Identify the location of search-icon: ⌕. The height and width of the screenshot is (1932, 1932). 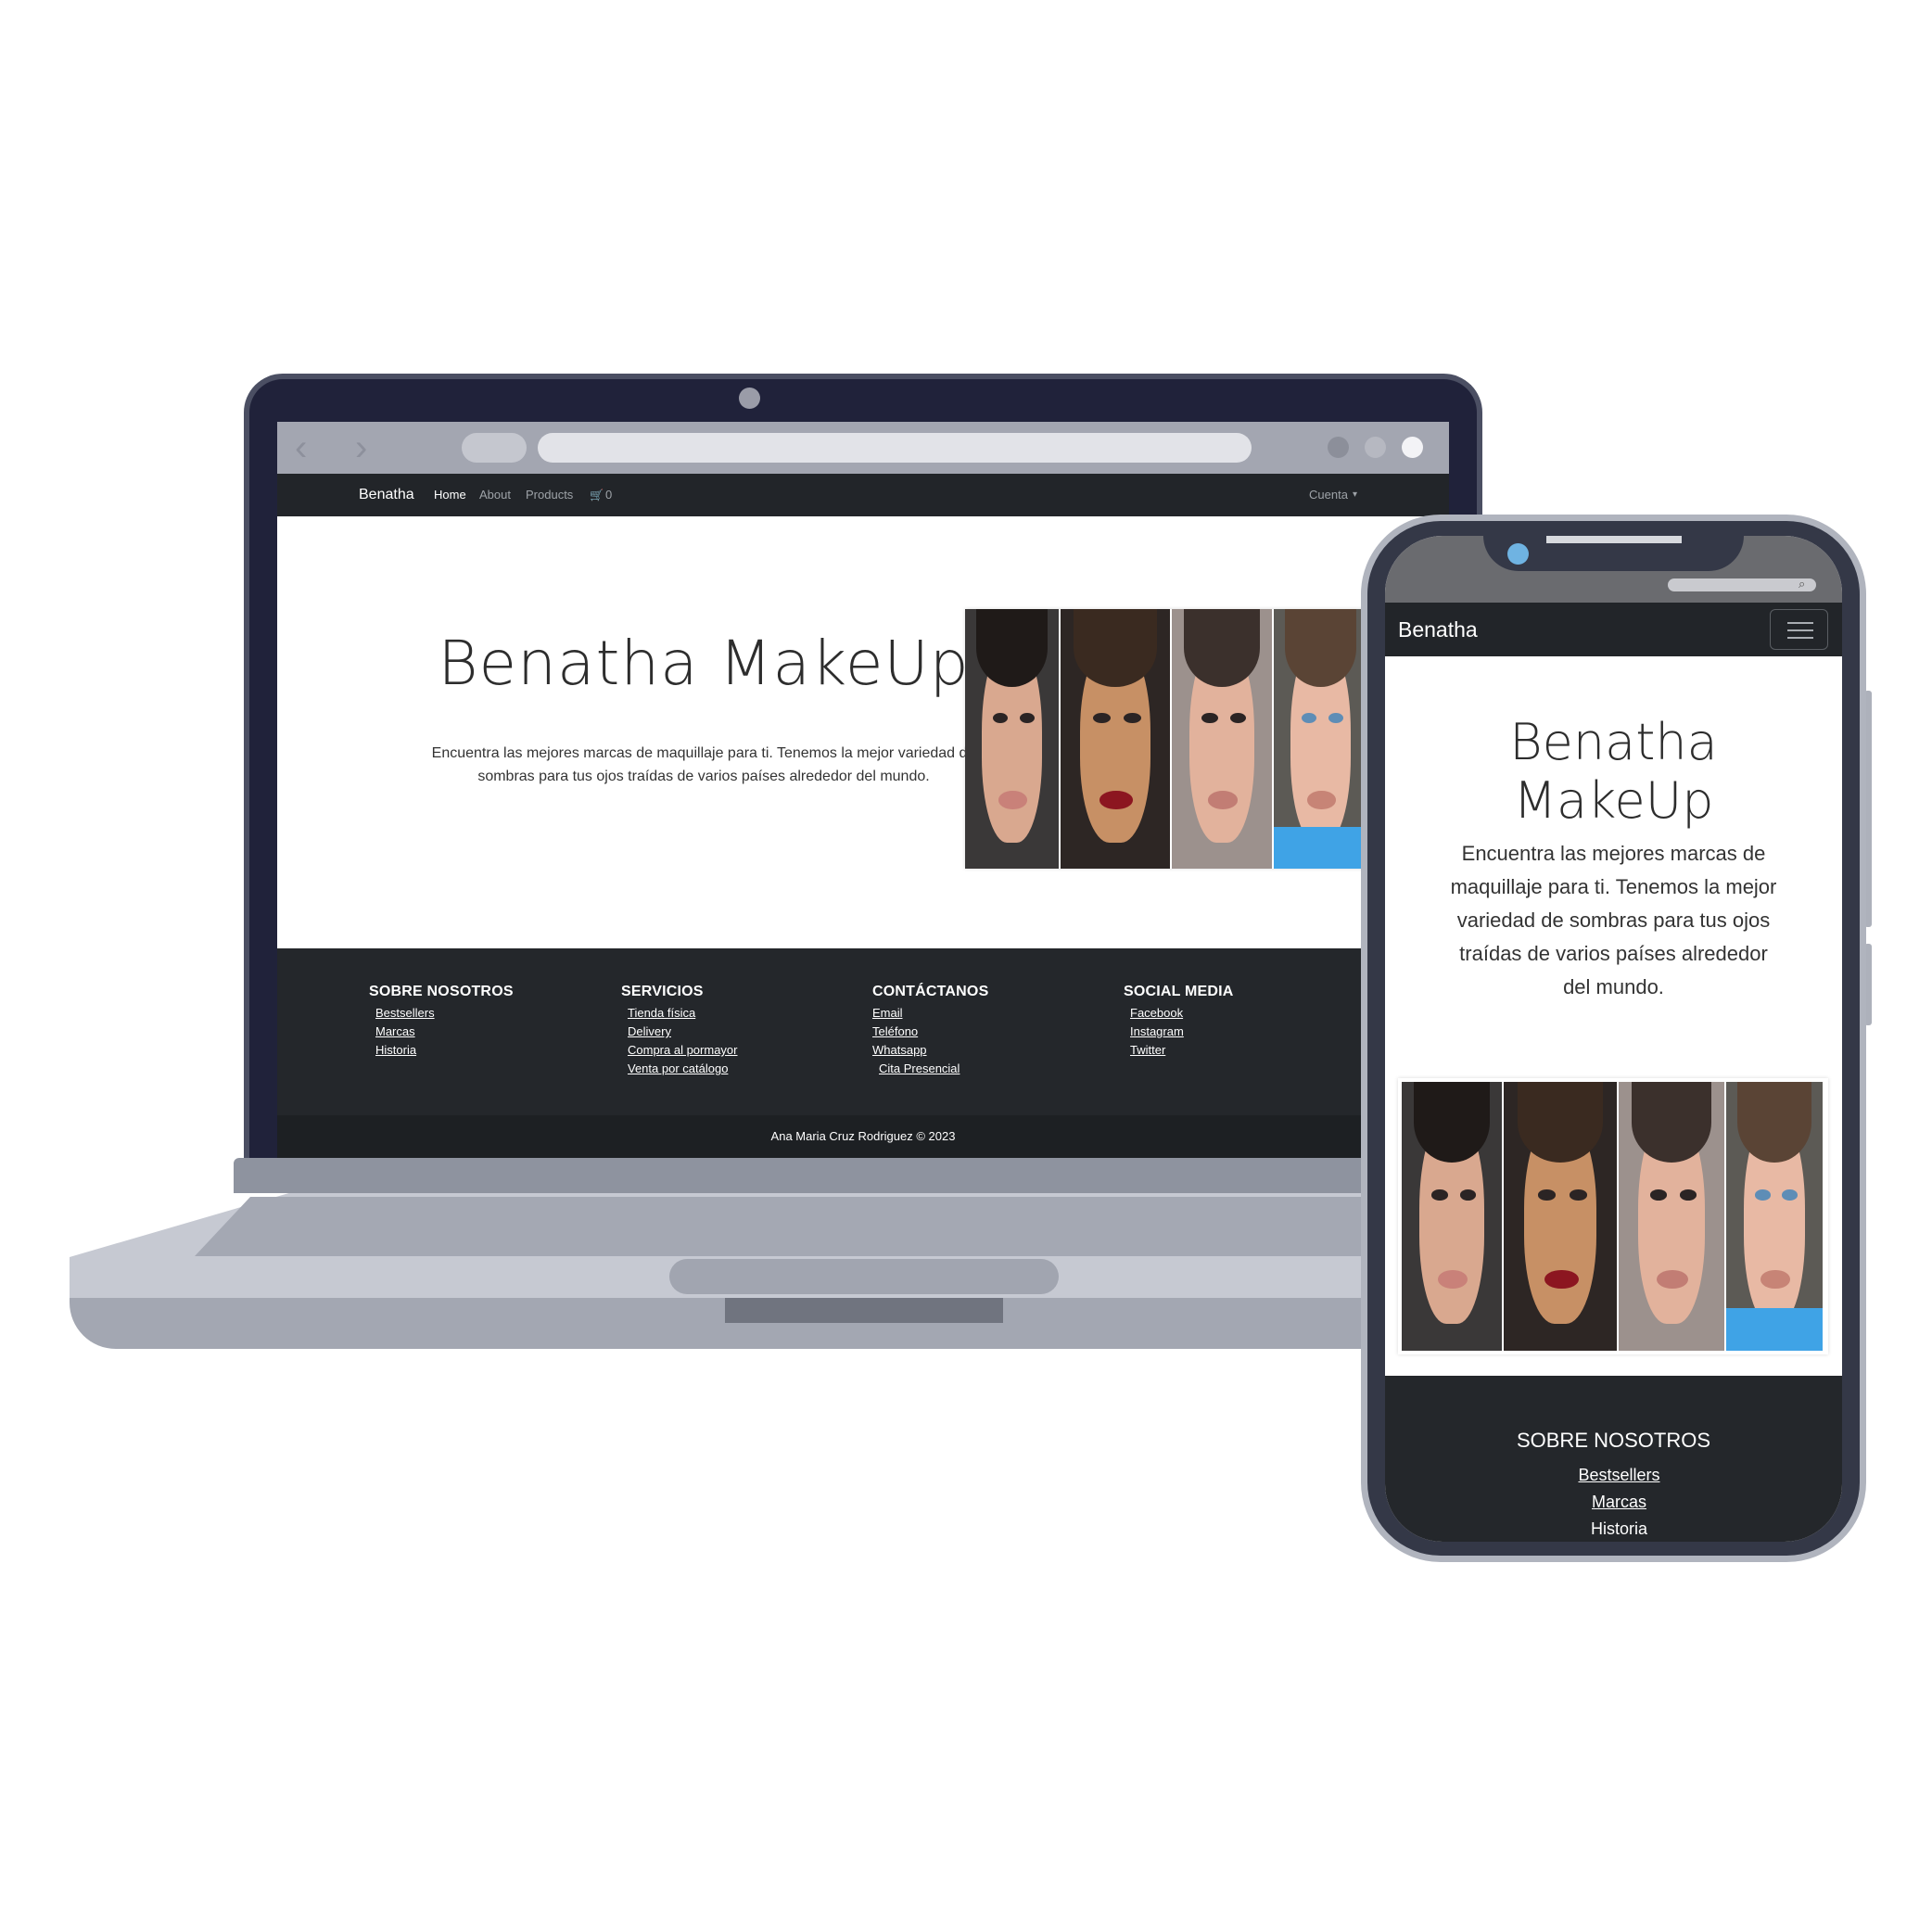
(1802, 584).